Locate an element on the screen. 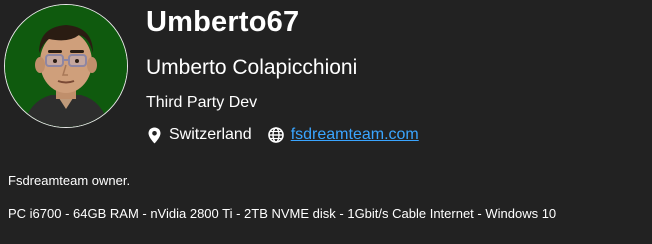 The height and width of the screenshot is (244, 652). location: Switzerland is located at coordinates (199, 135).